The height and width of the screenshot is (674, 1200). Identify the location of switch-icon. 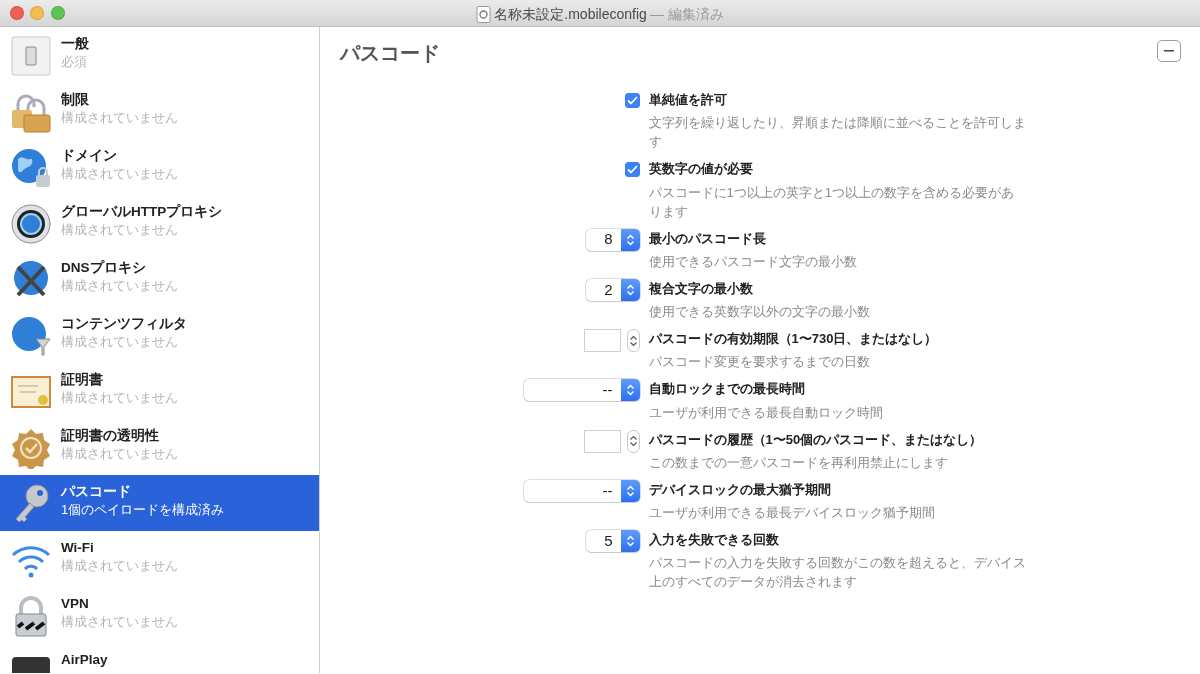
(31, 56).